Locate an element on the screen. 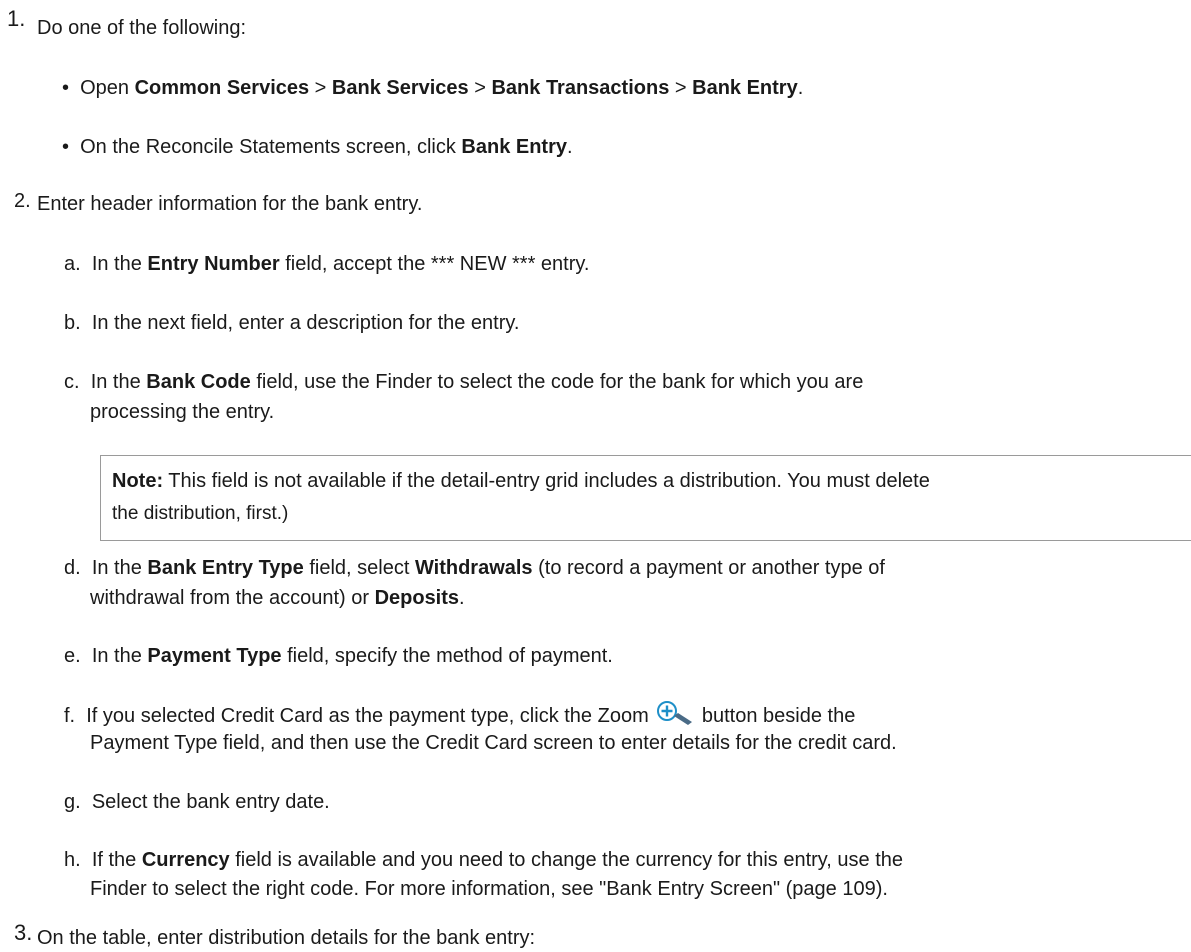 Image resolution: width=1191 pixels, height=952 pixels. field-name: Bank Code is located at coordinates (198, 382).